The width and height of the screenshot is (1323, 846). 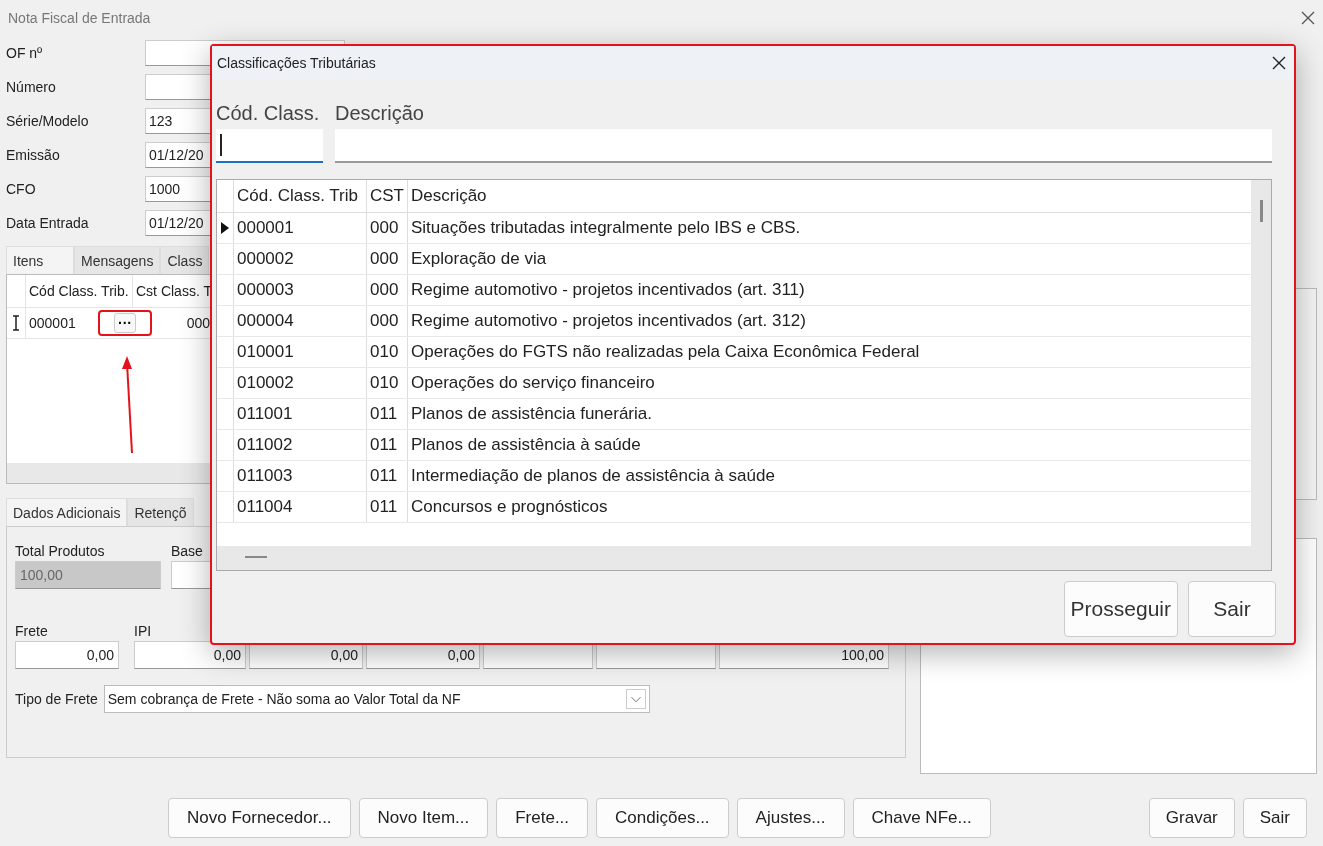 What do you see at coordinates (60, 551) in the screenshot?
I see `field-label: Total Produtos` at bounding box center [60, 551].